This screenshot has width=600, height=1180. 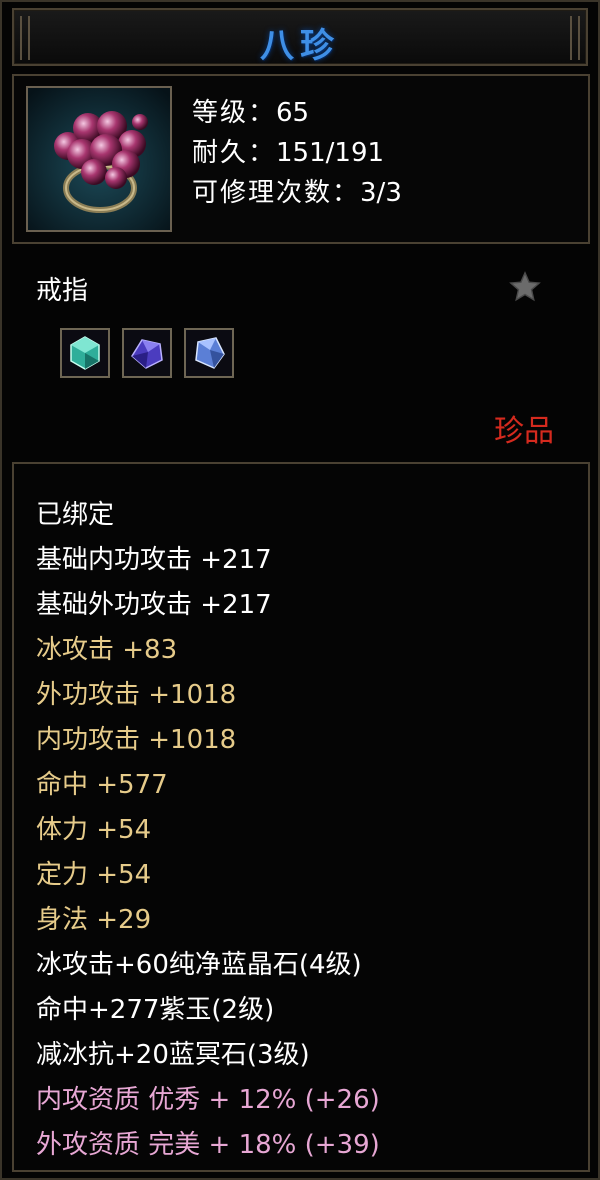 I want to click on attribute-line: 内功攻击 +1018, so click(x=136, y=740).